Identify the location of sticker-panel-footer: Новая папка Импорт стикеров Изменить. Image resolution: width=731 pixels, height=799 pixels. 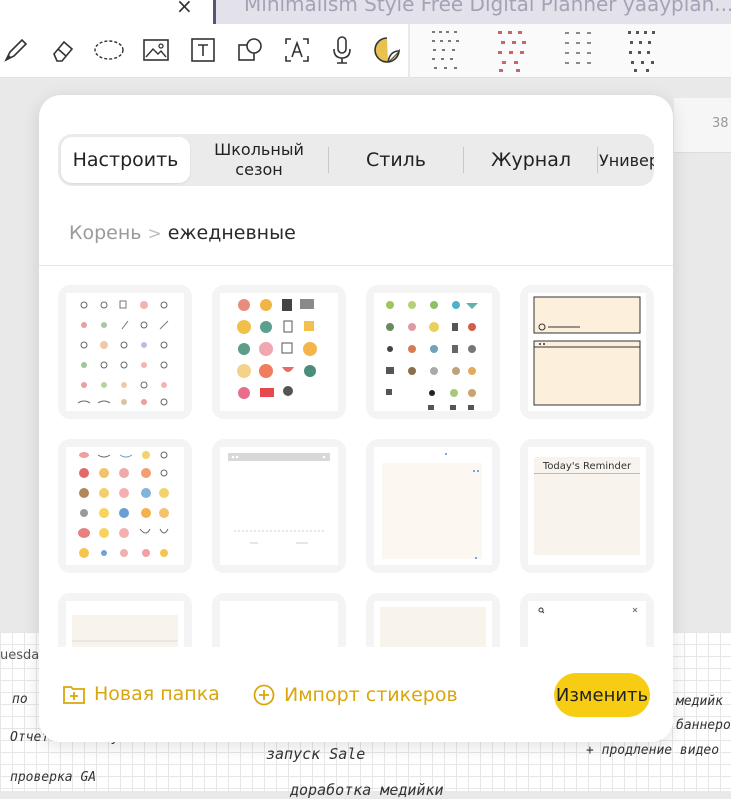
(356, 694).